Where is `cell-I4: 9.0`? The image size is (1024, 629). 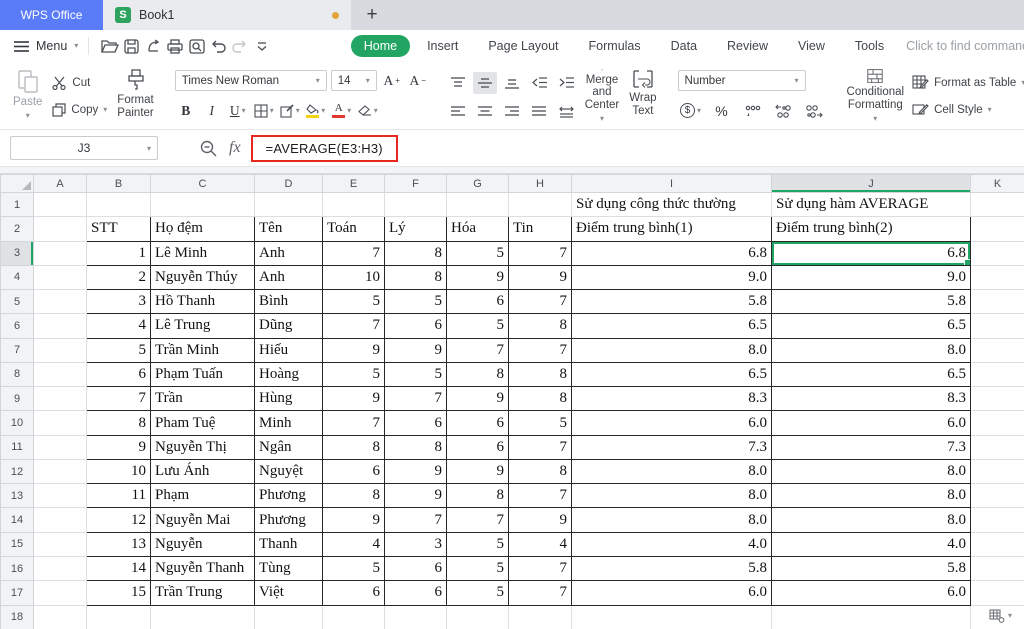 cell-I4: 9.0 is located at coordinates (671, 277).